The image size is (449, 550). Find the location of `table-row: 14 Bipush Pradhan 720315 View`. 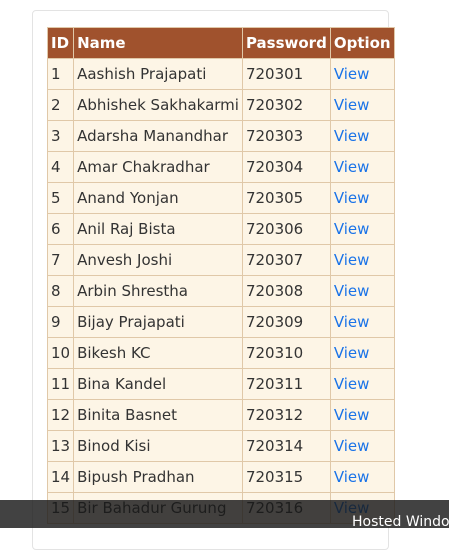

table-row: 14 Bipush Pradhan 720315 View is located at coordinates (220, 477).